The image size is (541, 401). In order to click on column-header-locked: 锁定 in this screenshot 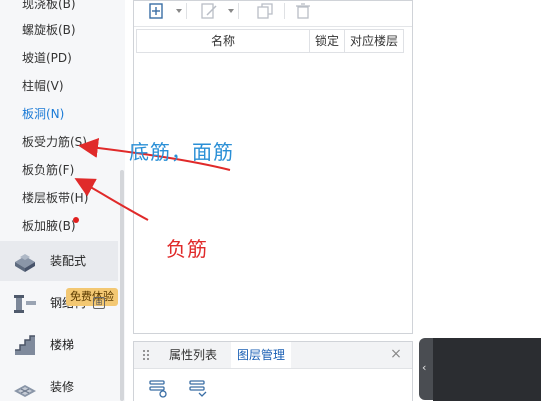, I will do `click(327, 41)`.